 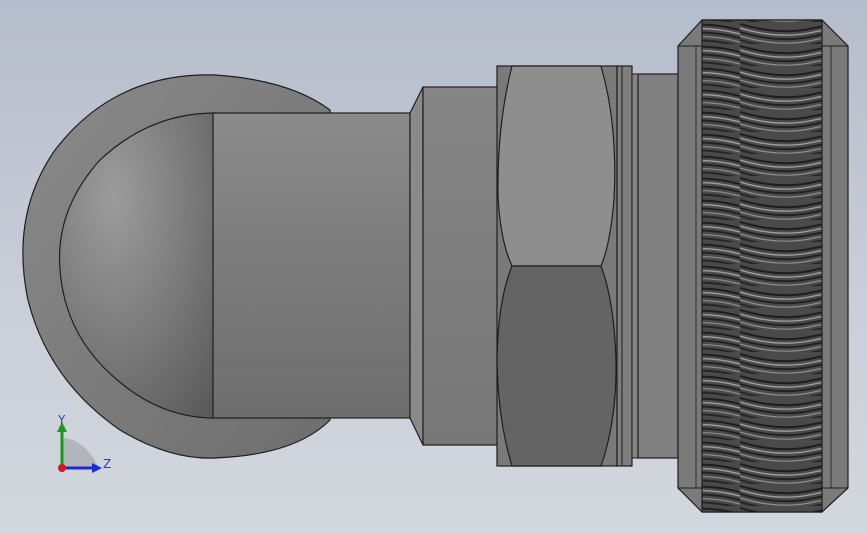 What do you see at coordinates (107, 464) in the screenshot?
I see `z-axis-label: Z` at bounding box center [107, 464].